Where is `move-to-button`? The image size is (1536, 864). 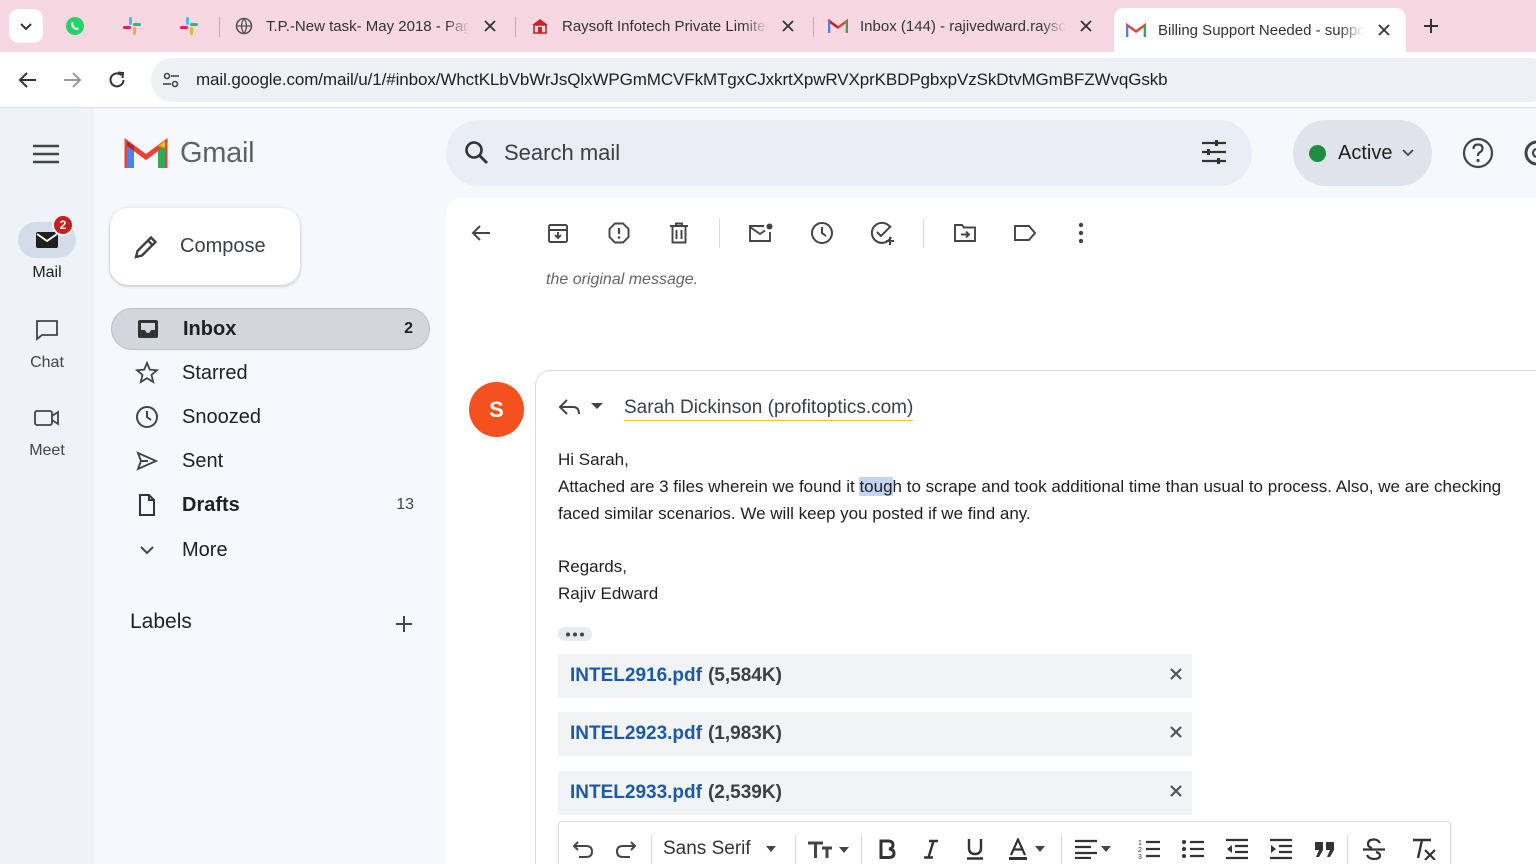
move-to-button is located at coordinates (965, 233).